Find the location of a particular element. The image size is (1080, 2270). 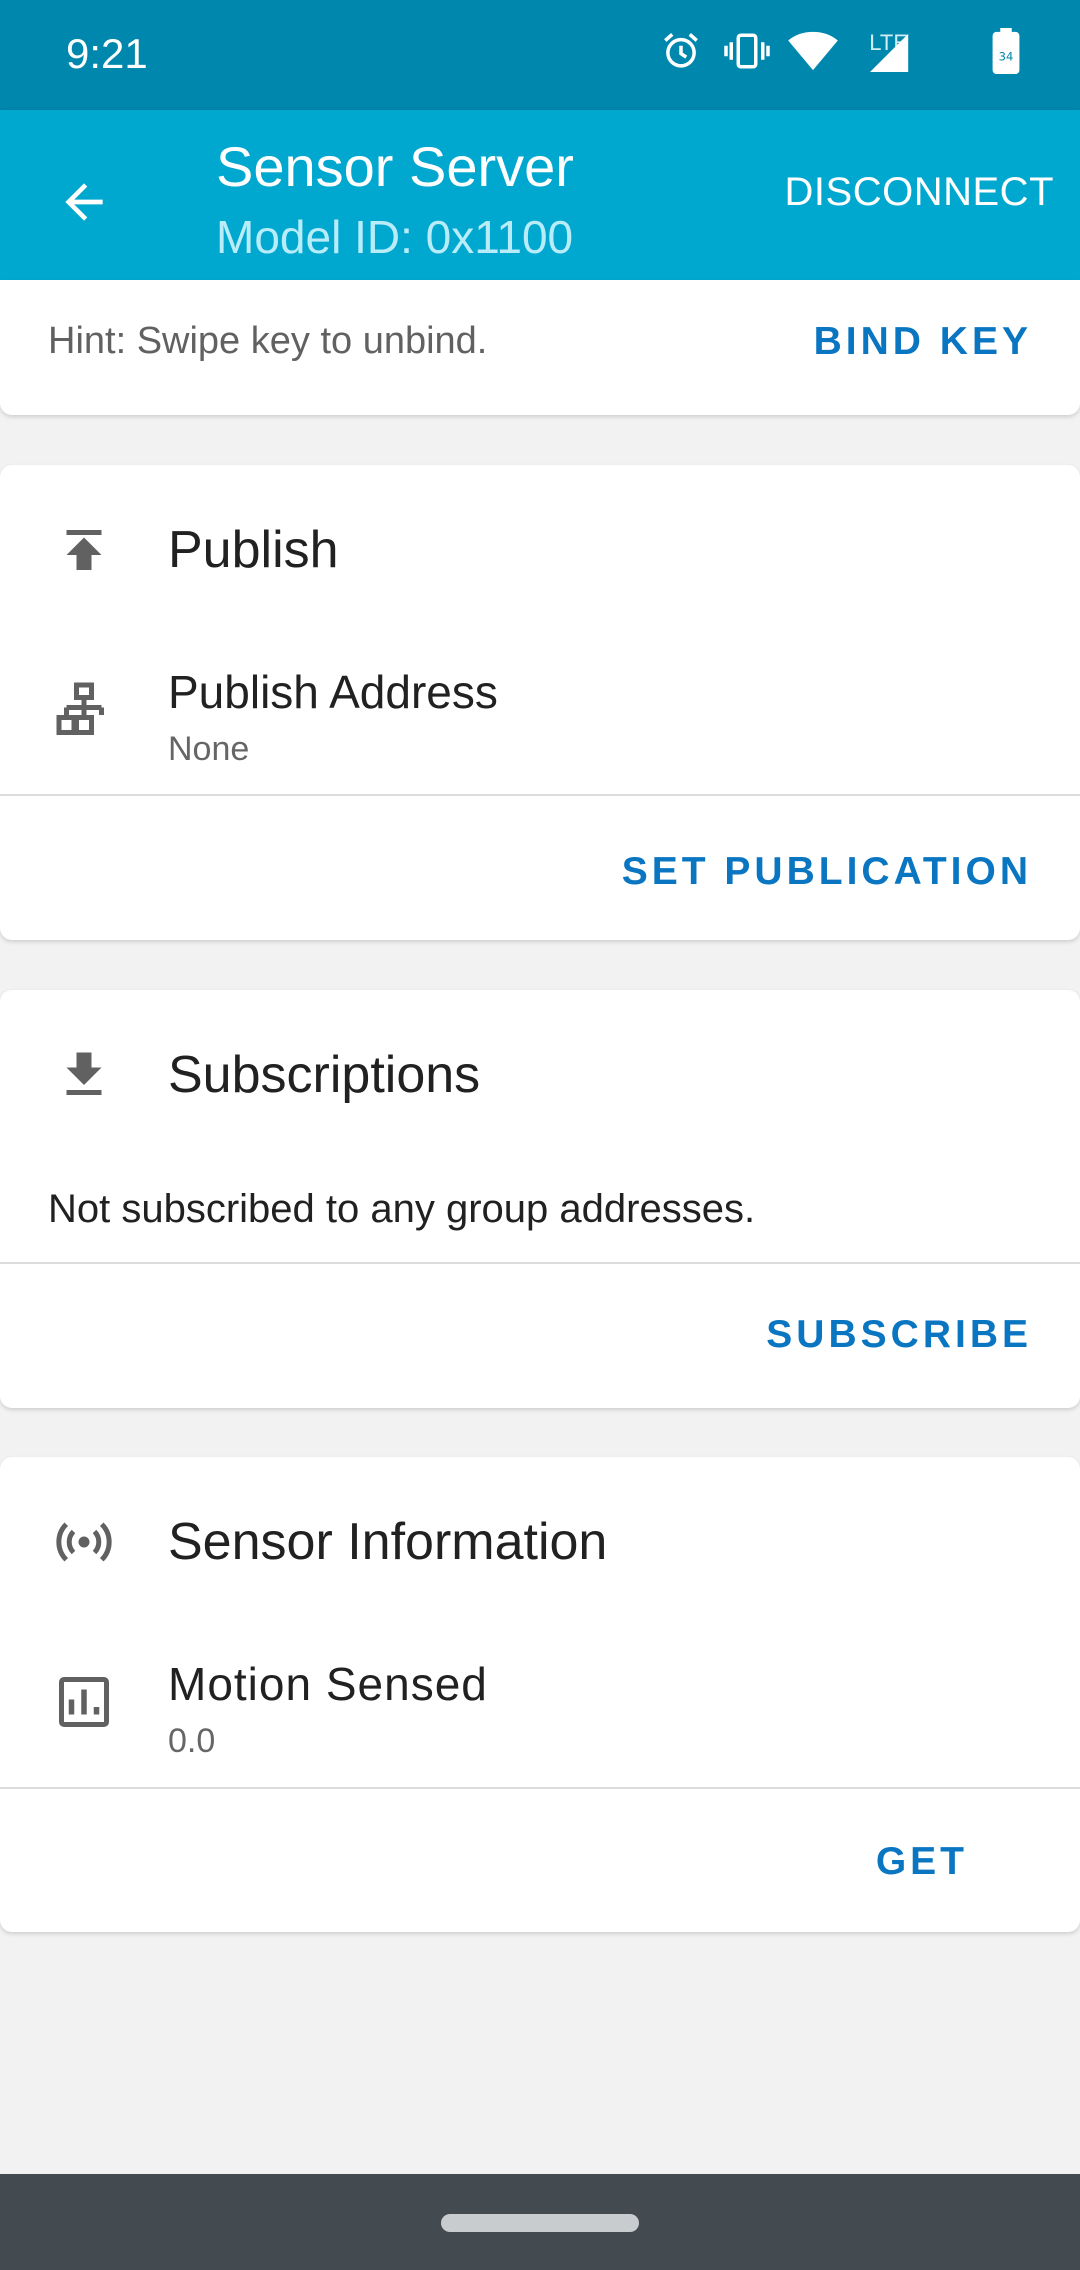

status-time: 9:21 is located at coordinates (107, 53).